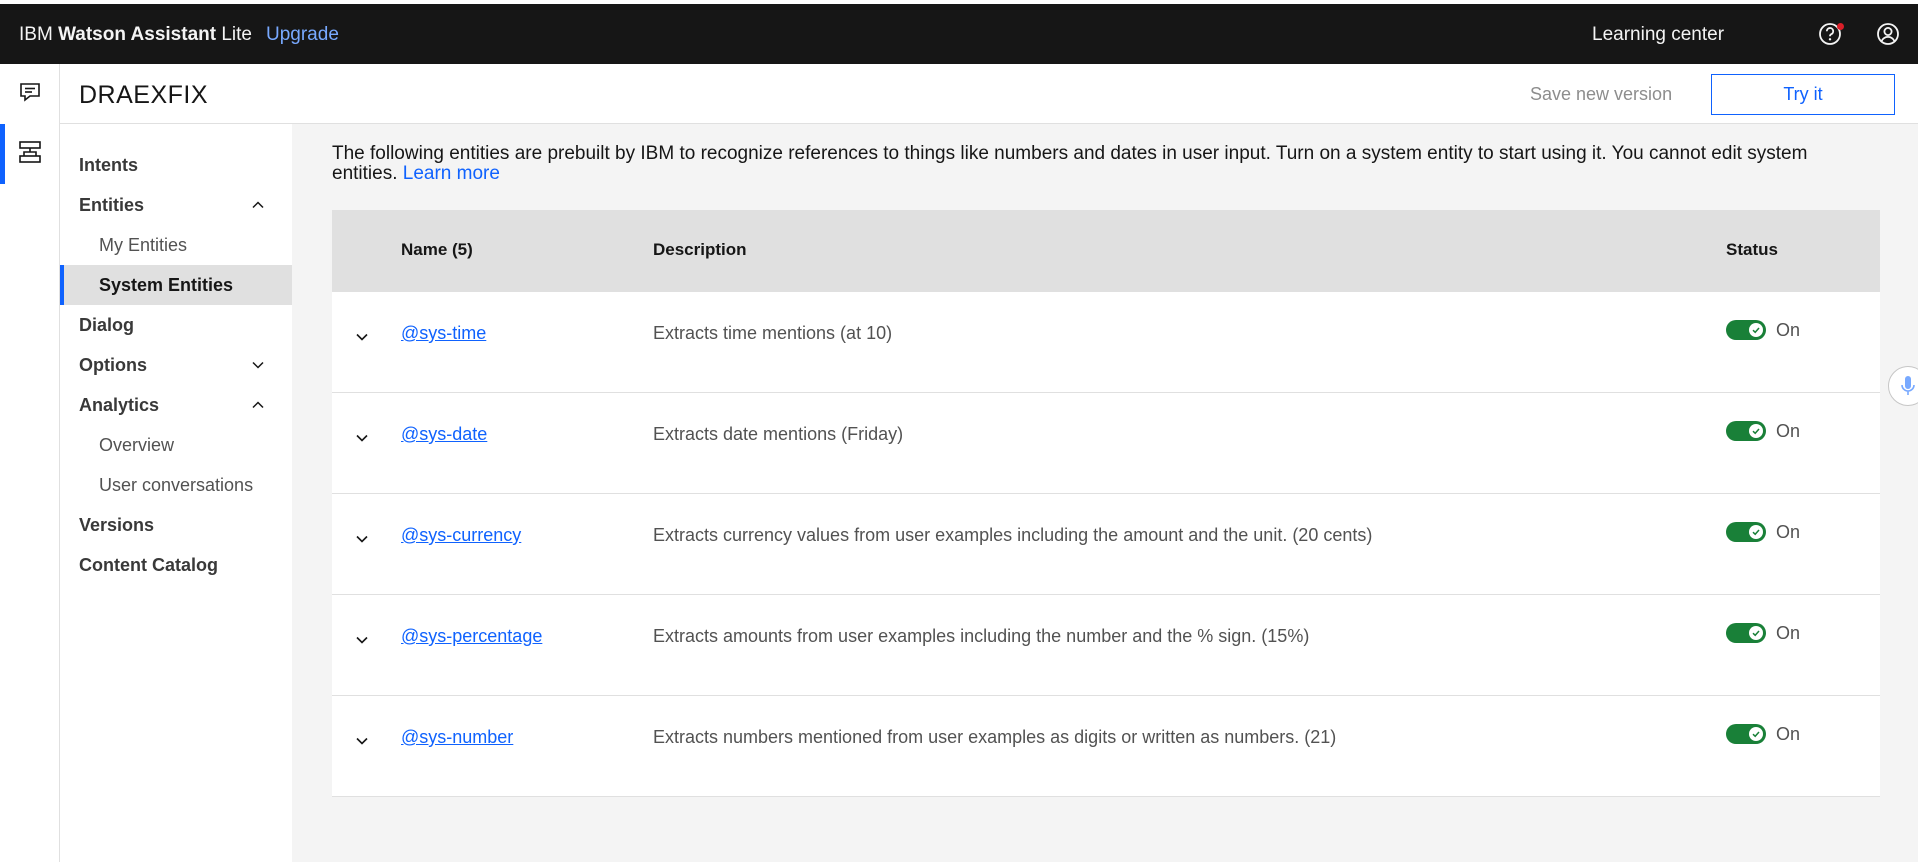 This screenshot has height=862, width=1918. What do you see at coordinates (461, 535) in the screenshot?
I see `entity-name-link: @sys-currency` at bounding box center [461, 535].